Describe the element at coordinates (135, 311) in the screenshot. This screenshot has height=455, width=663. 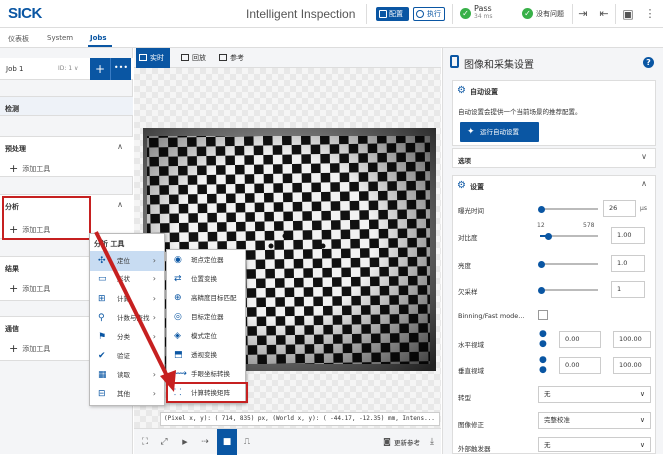
I see `annotation-arrow` at that location.